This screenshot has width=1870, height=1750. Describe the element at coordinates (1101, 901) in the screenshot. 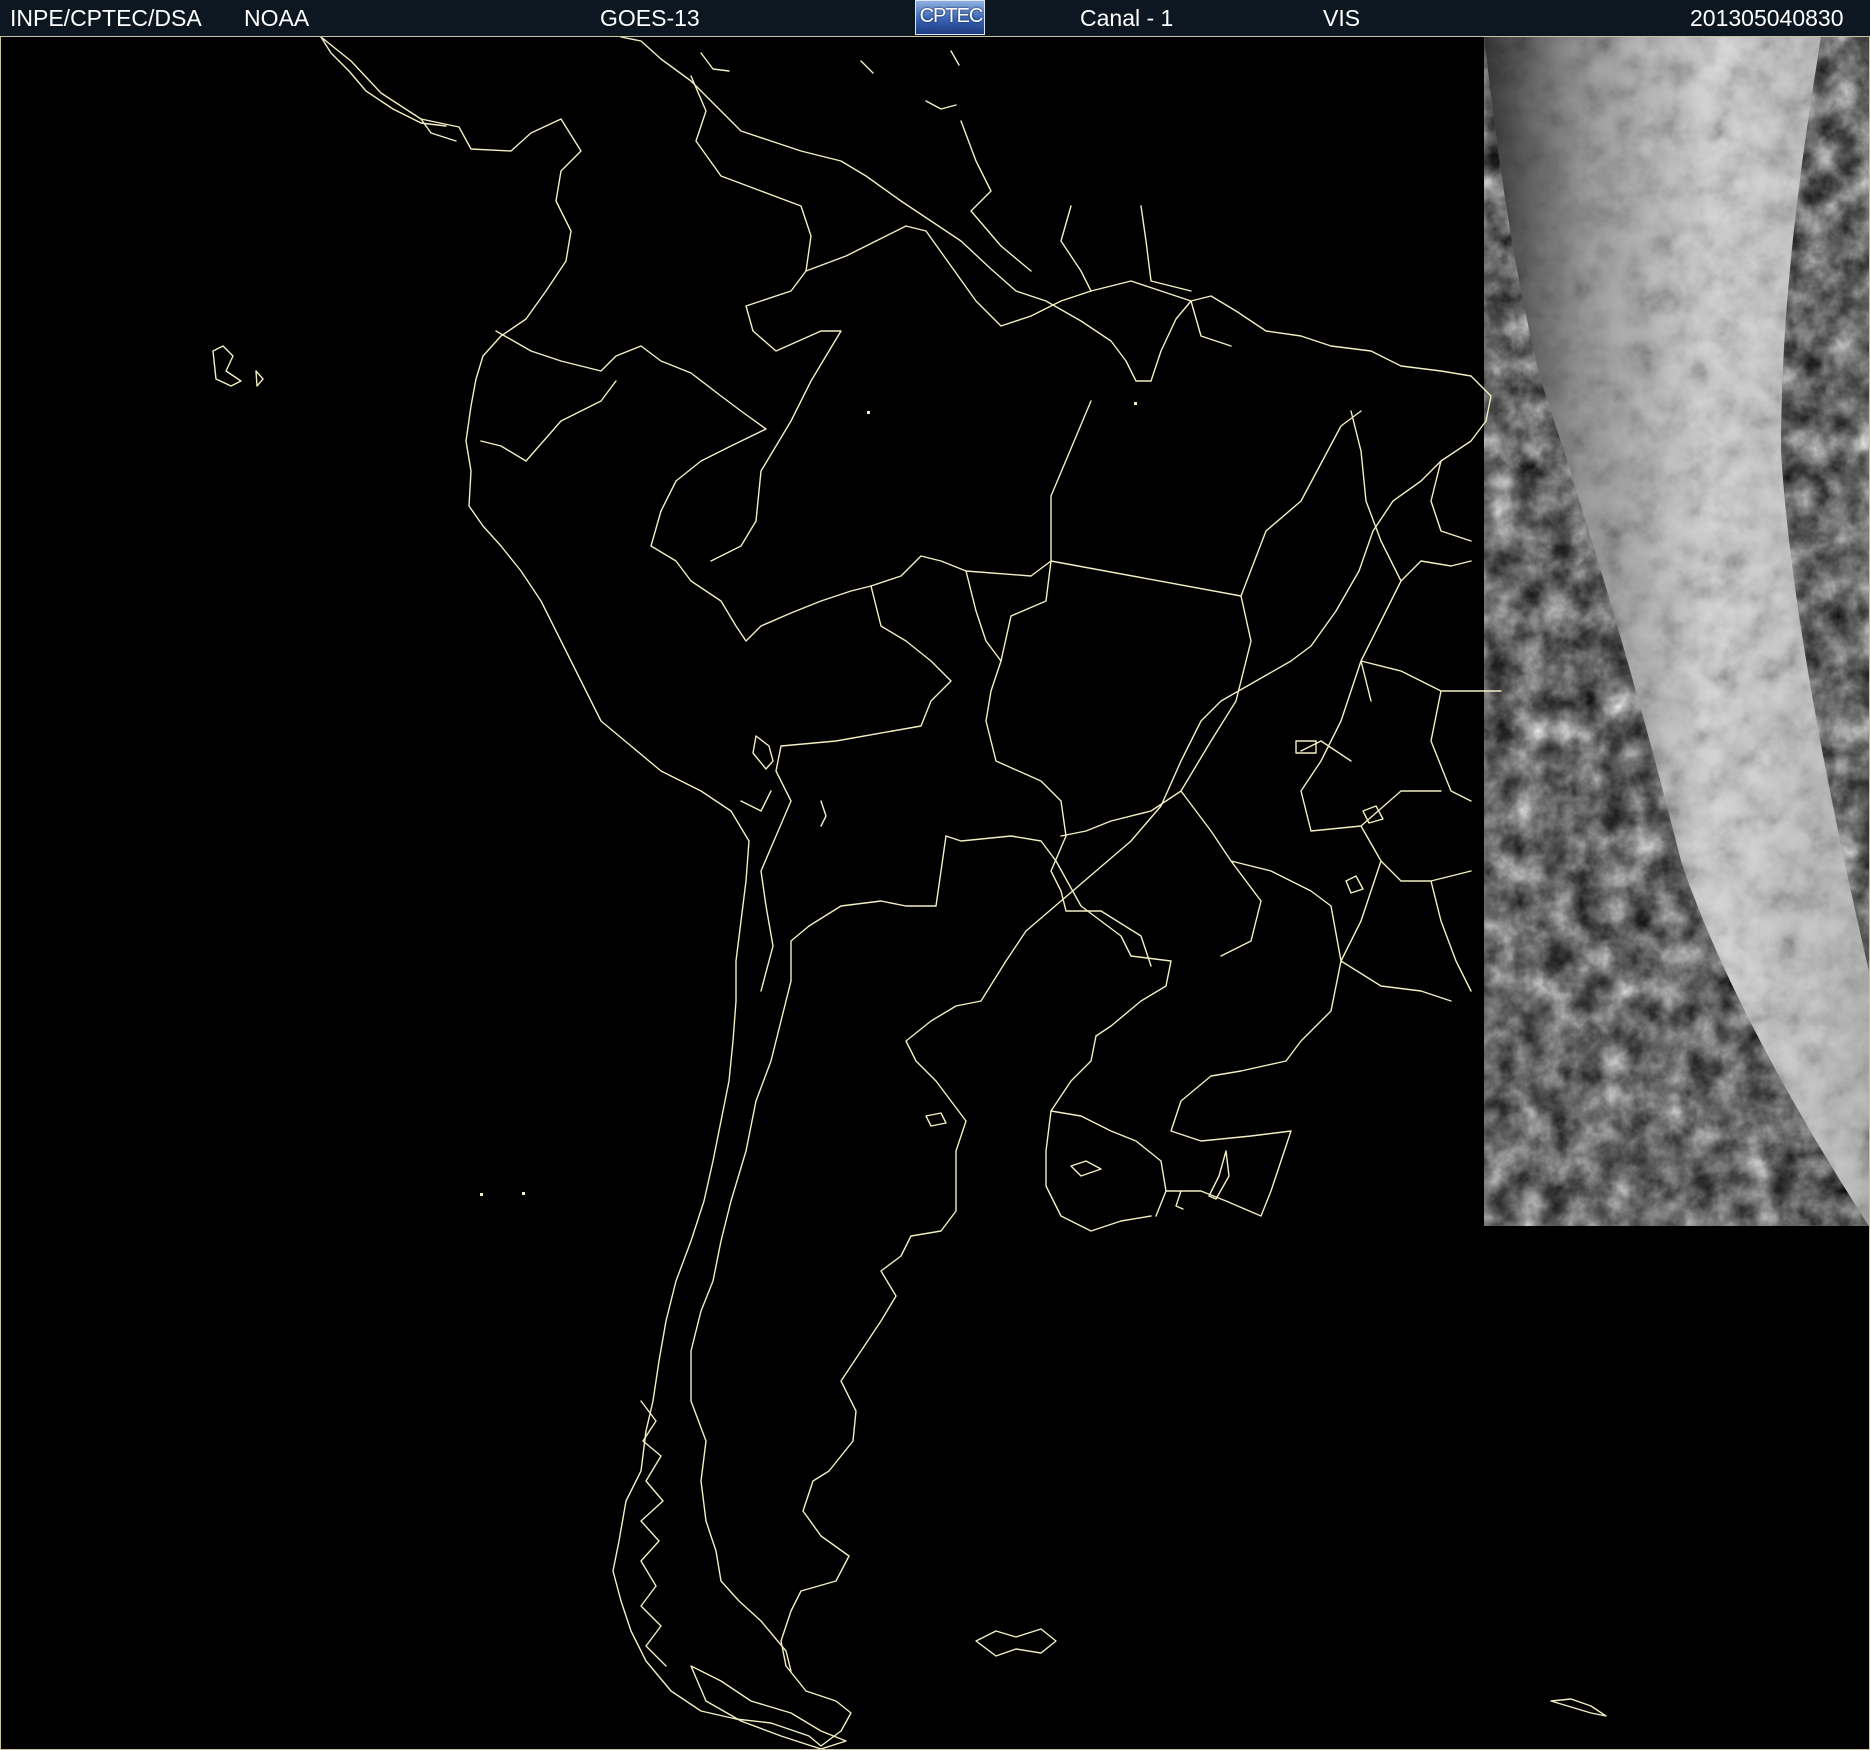

I see `border-paraguay-brazil` at that location.